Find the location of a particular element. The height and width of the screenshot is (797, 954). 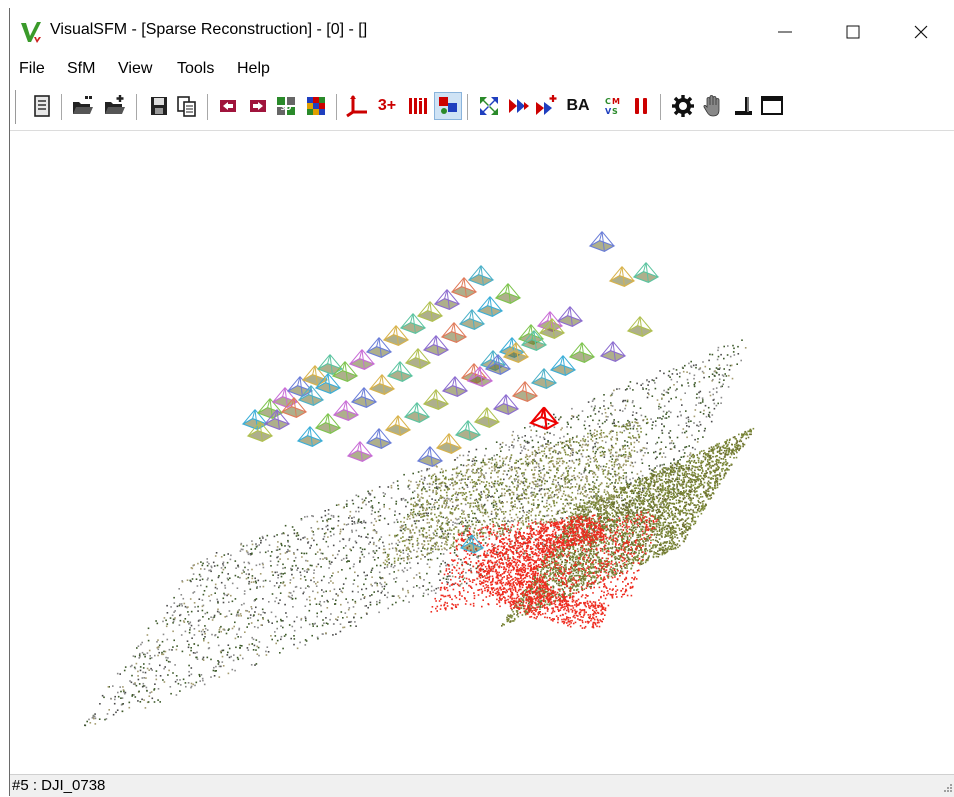

fullscreen-window-button is located at coordinates (772, 106).